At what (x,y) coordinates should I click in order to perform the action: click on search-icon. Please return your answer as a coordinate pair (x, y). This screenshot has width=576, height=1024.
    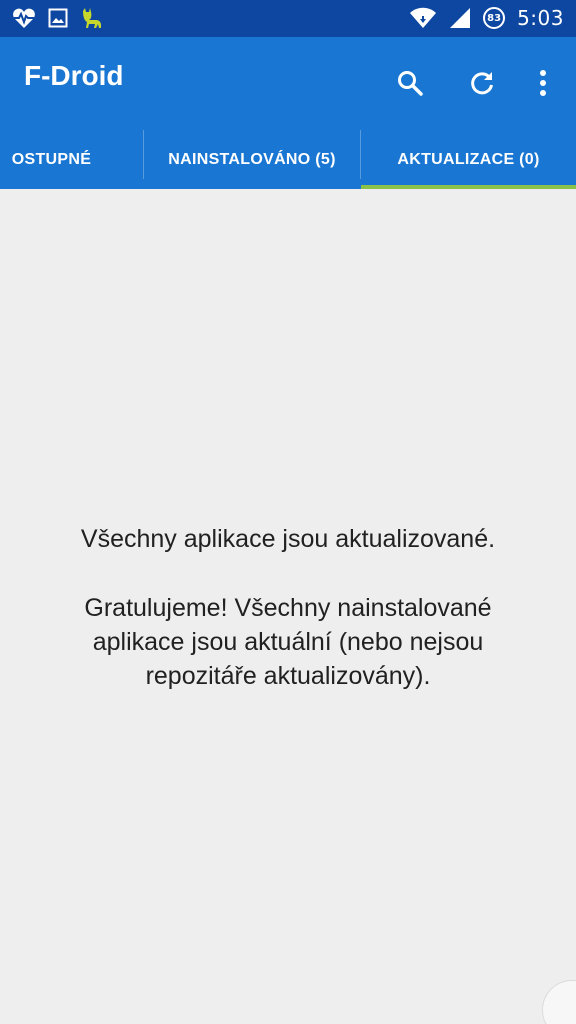
    Looking at the image, I should click on (410, 83).